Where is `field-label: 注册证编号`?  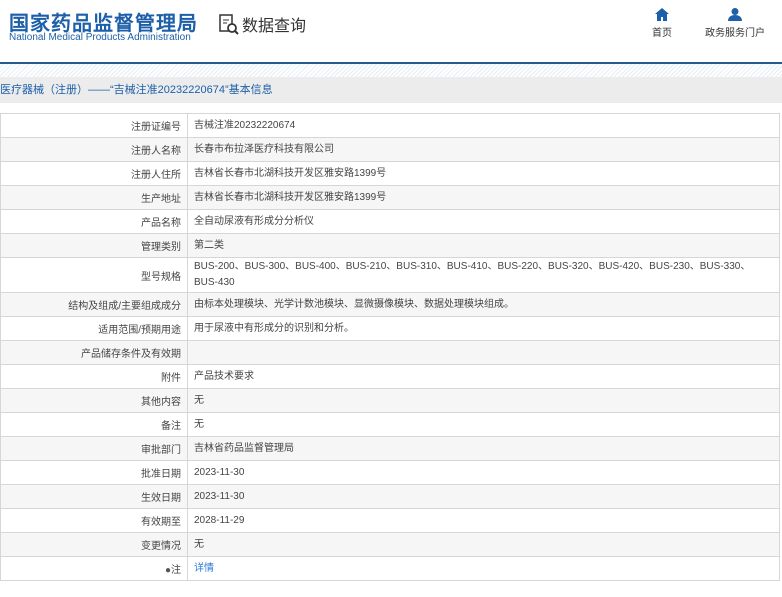 field-label: 注册证编号 is located at coordinates (94, 125).